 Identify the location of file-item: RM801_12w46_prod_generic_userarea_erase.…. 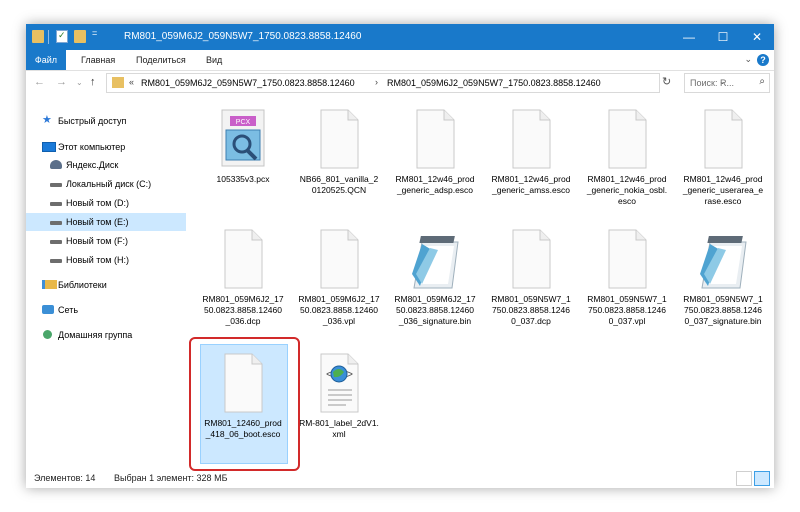
(723, 161).